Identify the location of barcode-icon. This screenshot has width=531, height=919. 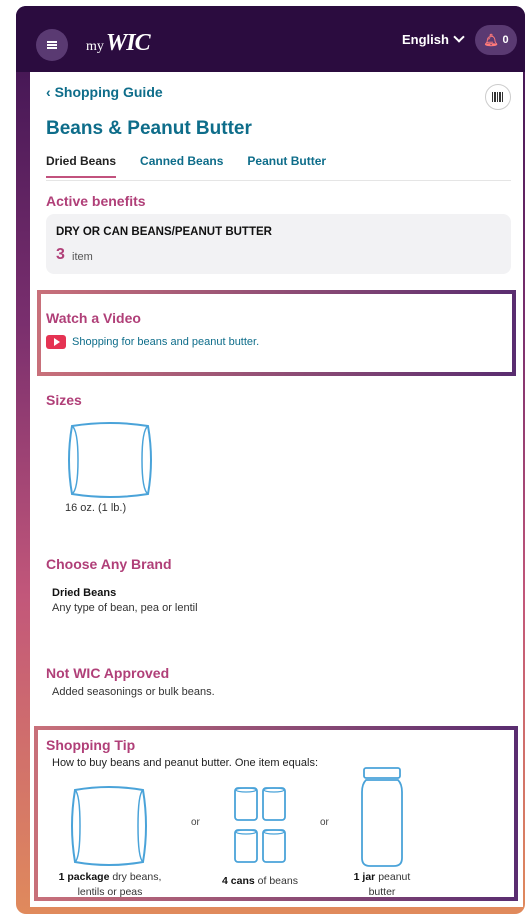
(498, 97).